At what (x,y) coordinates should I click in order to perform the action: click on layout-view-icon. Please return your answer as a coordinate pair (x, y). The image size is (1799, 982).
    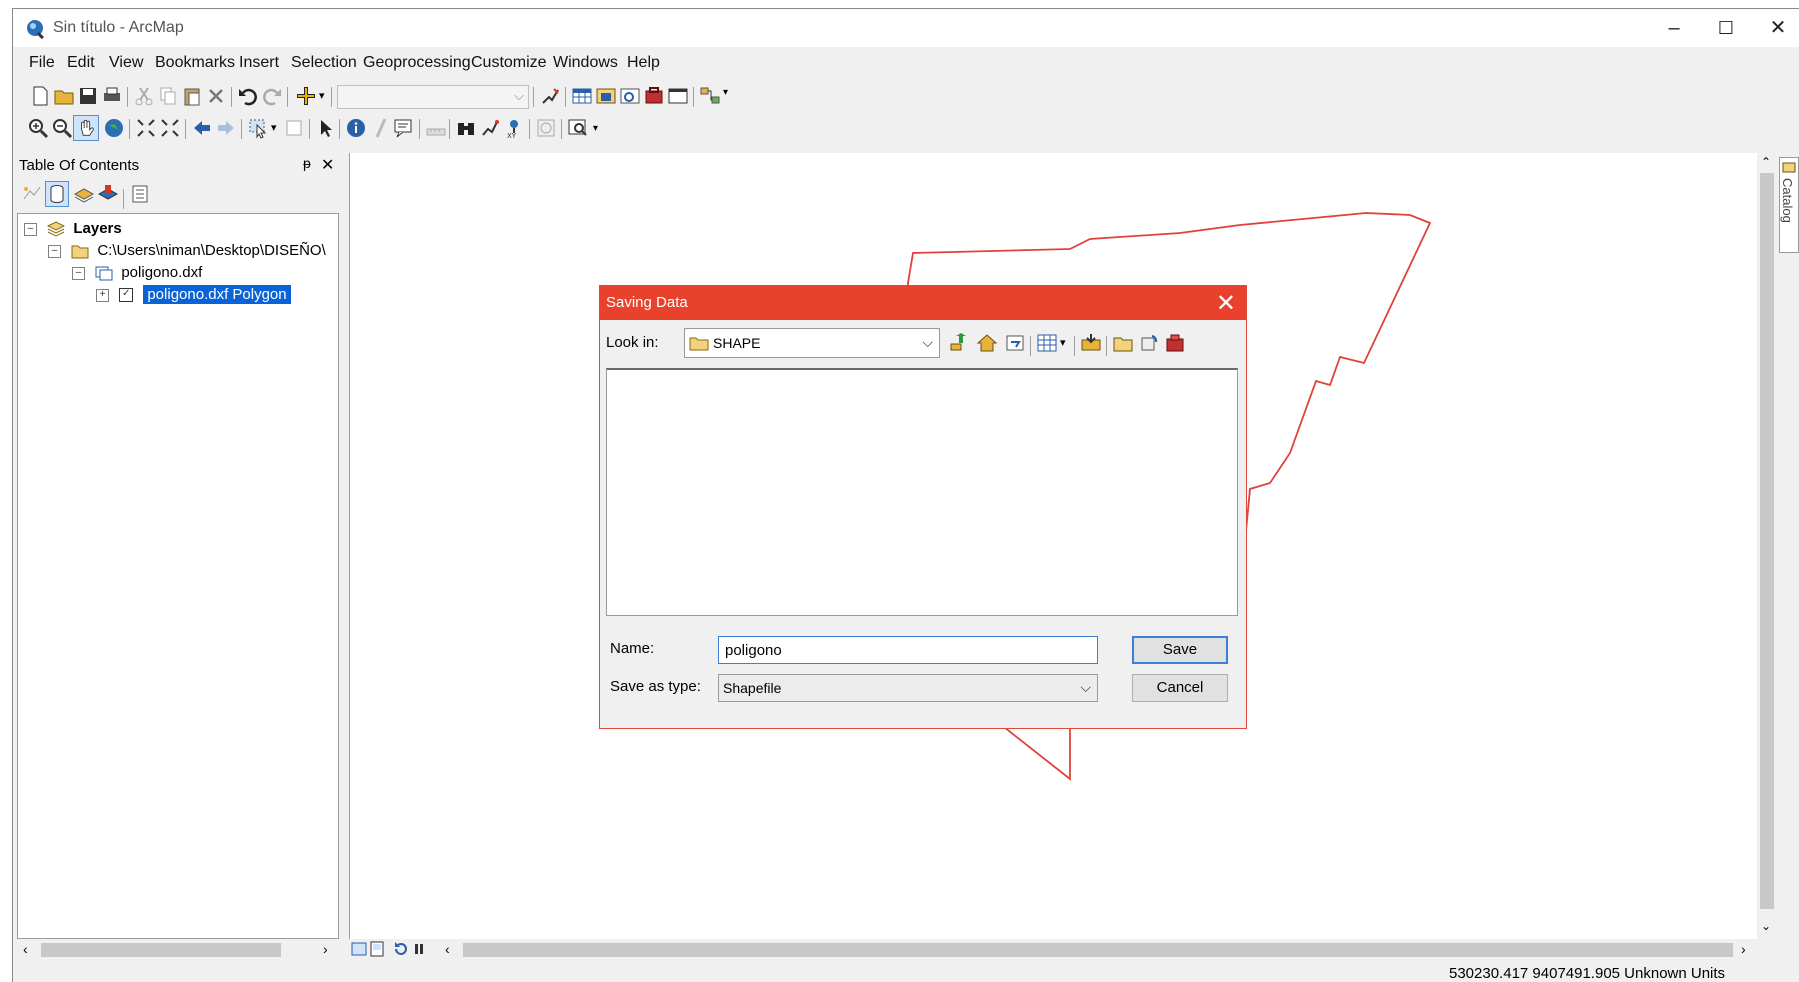
    Looking at the image, I should click on (377, 949).